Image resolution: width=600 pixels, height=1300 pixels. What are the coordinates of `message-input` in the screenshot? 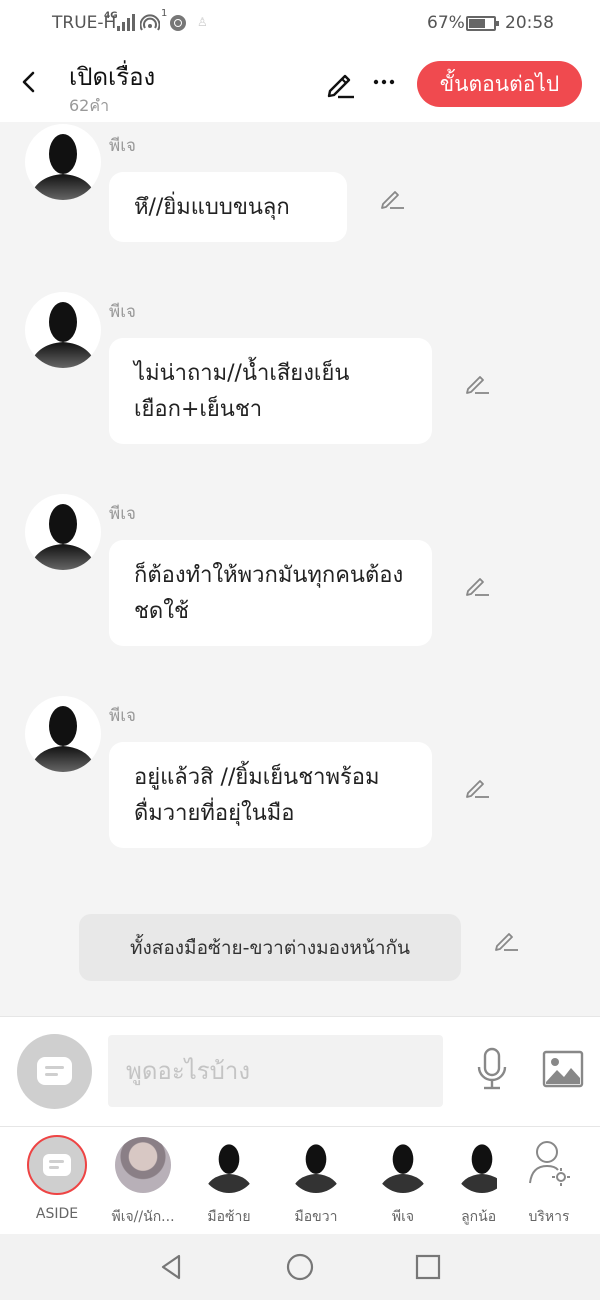 It's located at (275, 1071).